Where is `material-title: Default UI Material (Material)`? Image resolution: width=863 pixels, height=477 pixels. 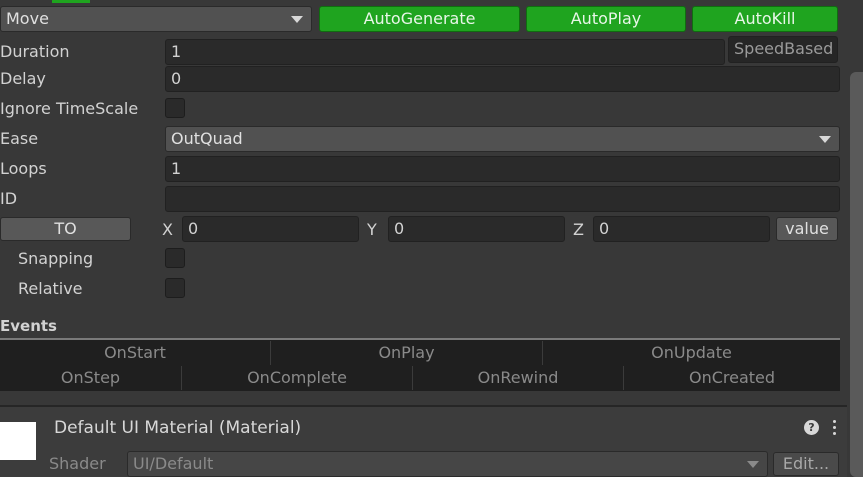 material-title: Default UI Material (Material) is located at coordinates (178, 428).